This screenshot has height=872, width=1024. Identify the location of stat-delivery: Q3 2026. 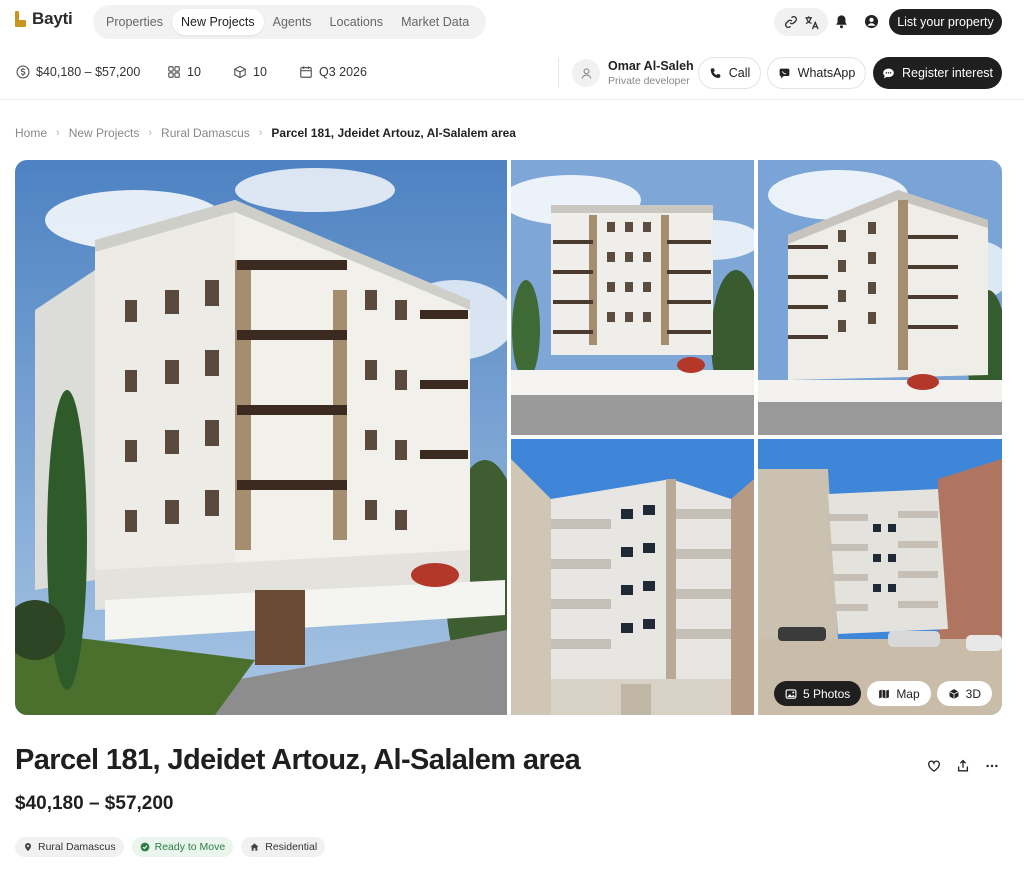
(333, 72).